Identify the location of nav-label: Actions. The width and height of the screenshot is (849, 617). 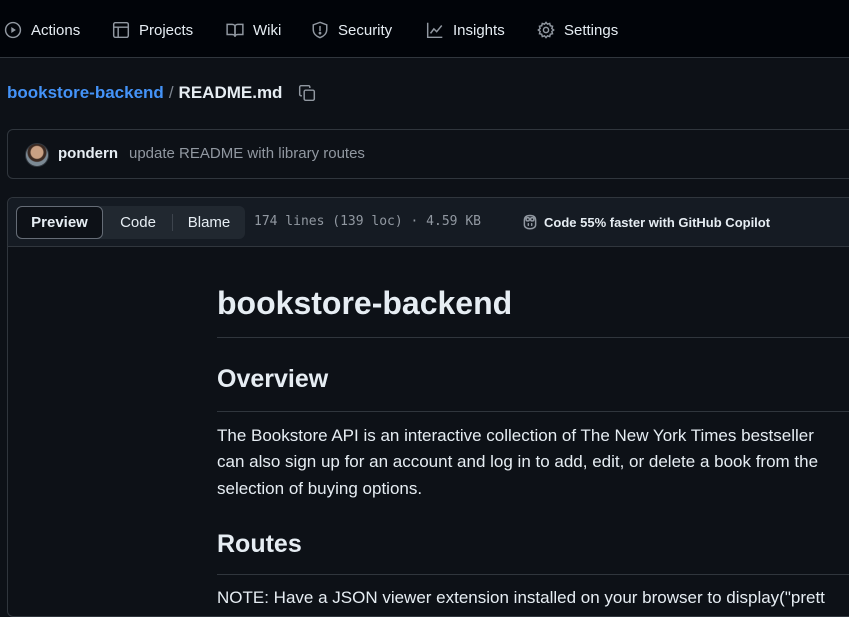
(56, 30).